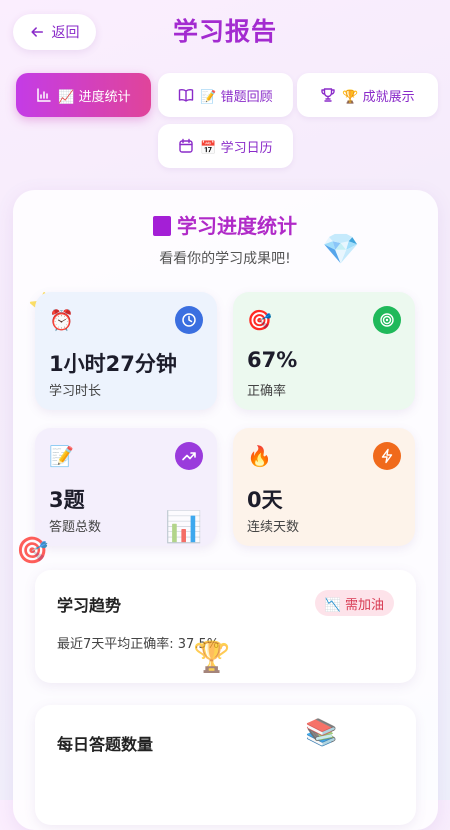 The image size is (450, 830). Describe the element at coordinates (321, 733) in the screenshot. I see `books-decoration-icon: 📚` at that location.